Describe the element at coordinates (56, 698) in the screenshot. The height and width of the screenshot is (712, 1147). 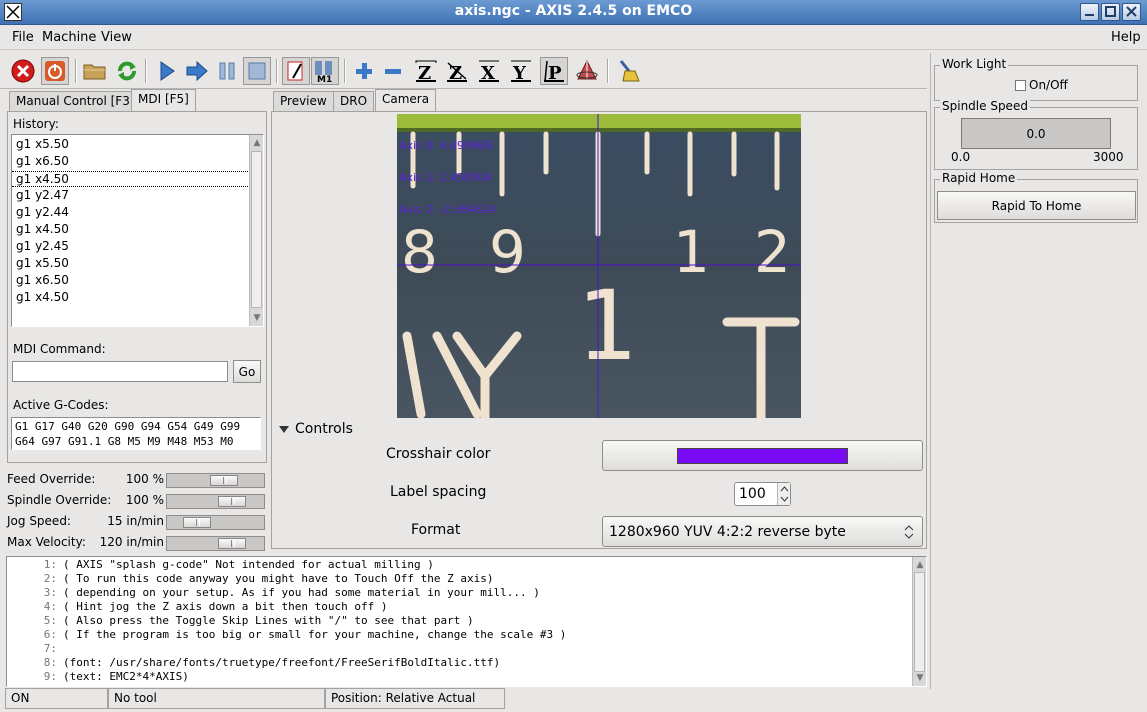
I see `status-machine-state: ON` at that location.